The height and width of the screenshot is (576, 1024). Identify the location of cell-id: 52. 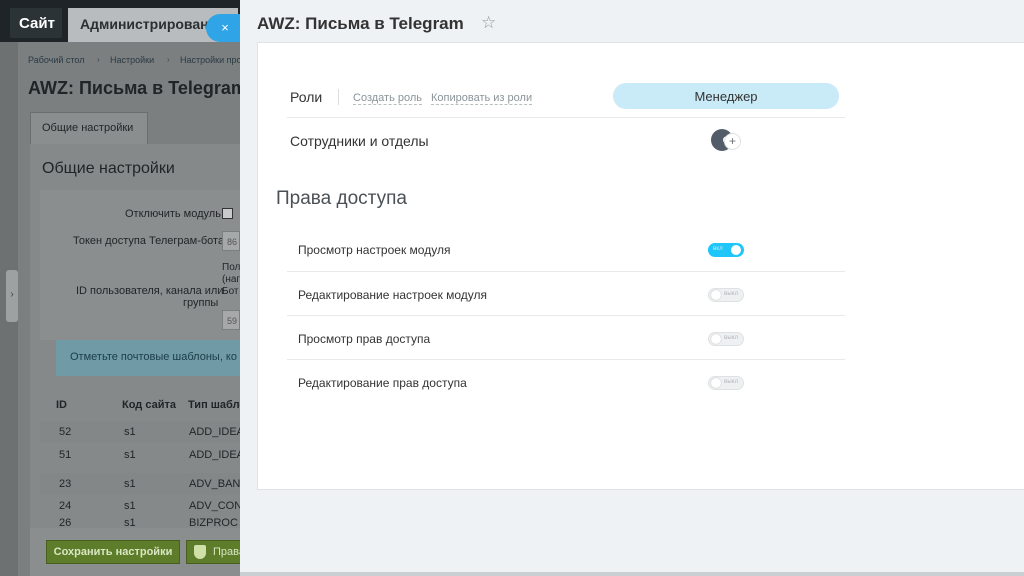
(65, 432).